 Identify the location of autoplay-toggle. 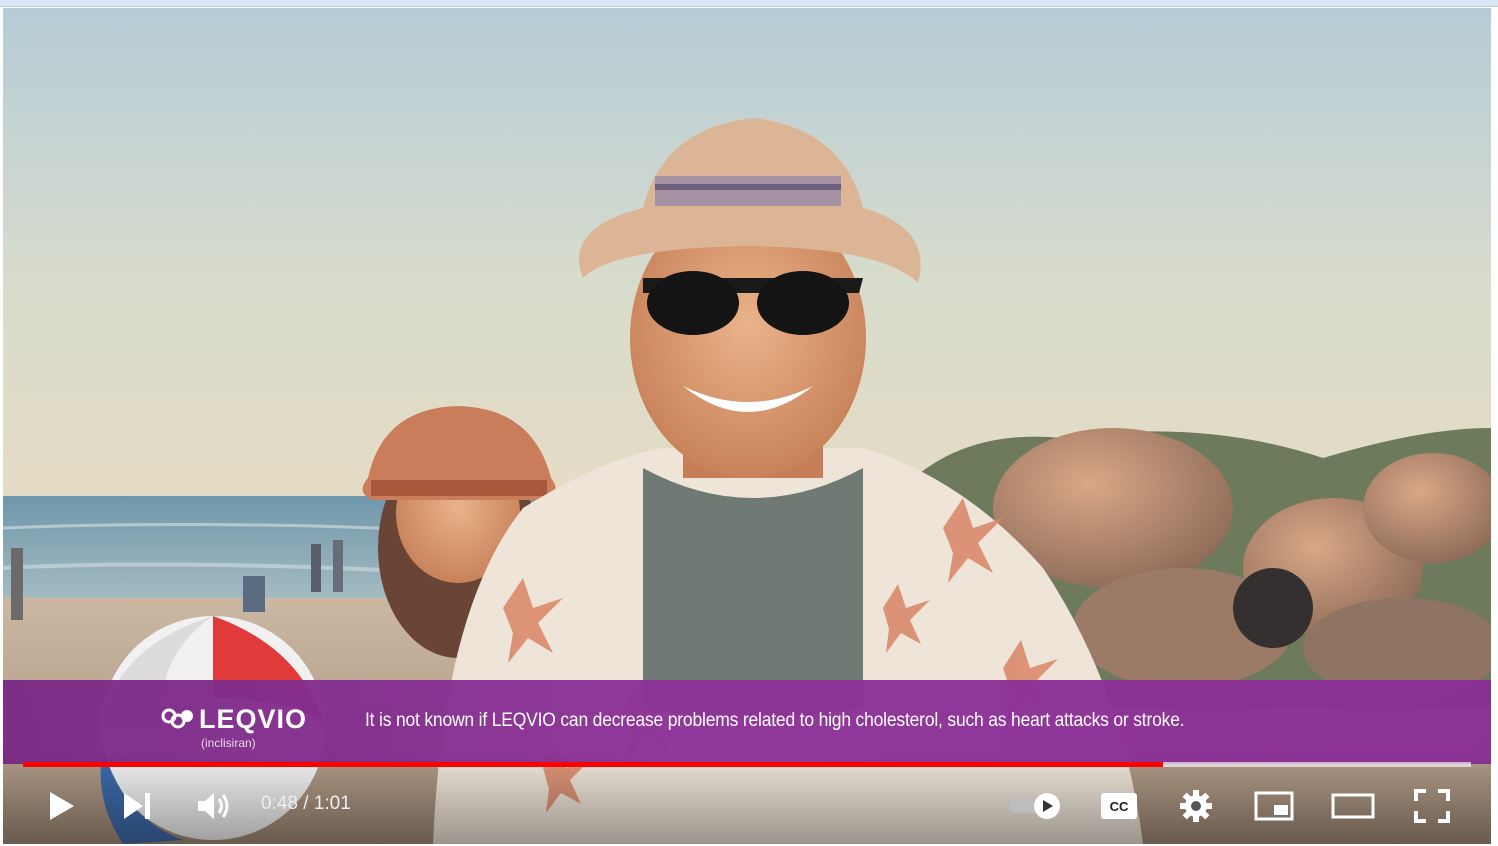
(1035, 806).